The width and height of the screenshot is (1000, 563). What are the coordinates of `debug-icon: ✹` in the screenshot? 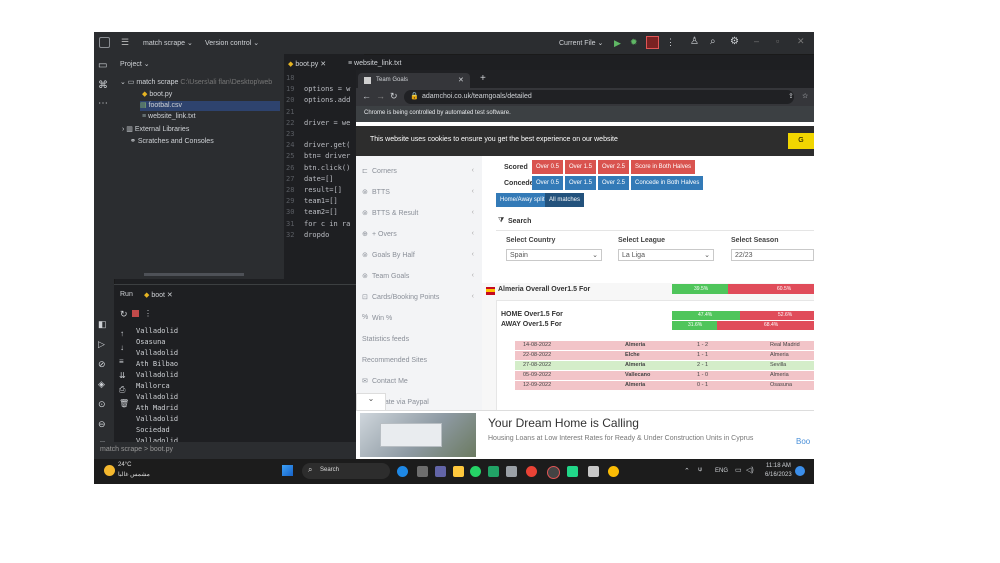 It's located at (634, 42).